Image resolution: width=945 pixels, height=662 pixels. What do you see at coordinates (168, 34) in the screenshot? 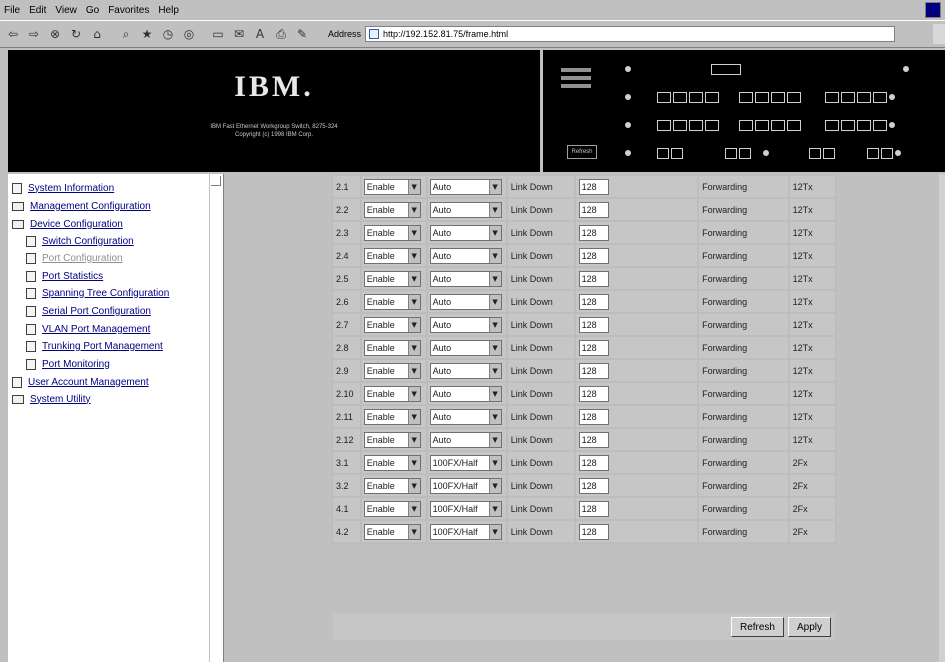
I see `history-icon: ◷` at bounding box center [168, 34].